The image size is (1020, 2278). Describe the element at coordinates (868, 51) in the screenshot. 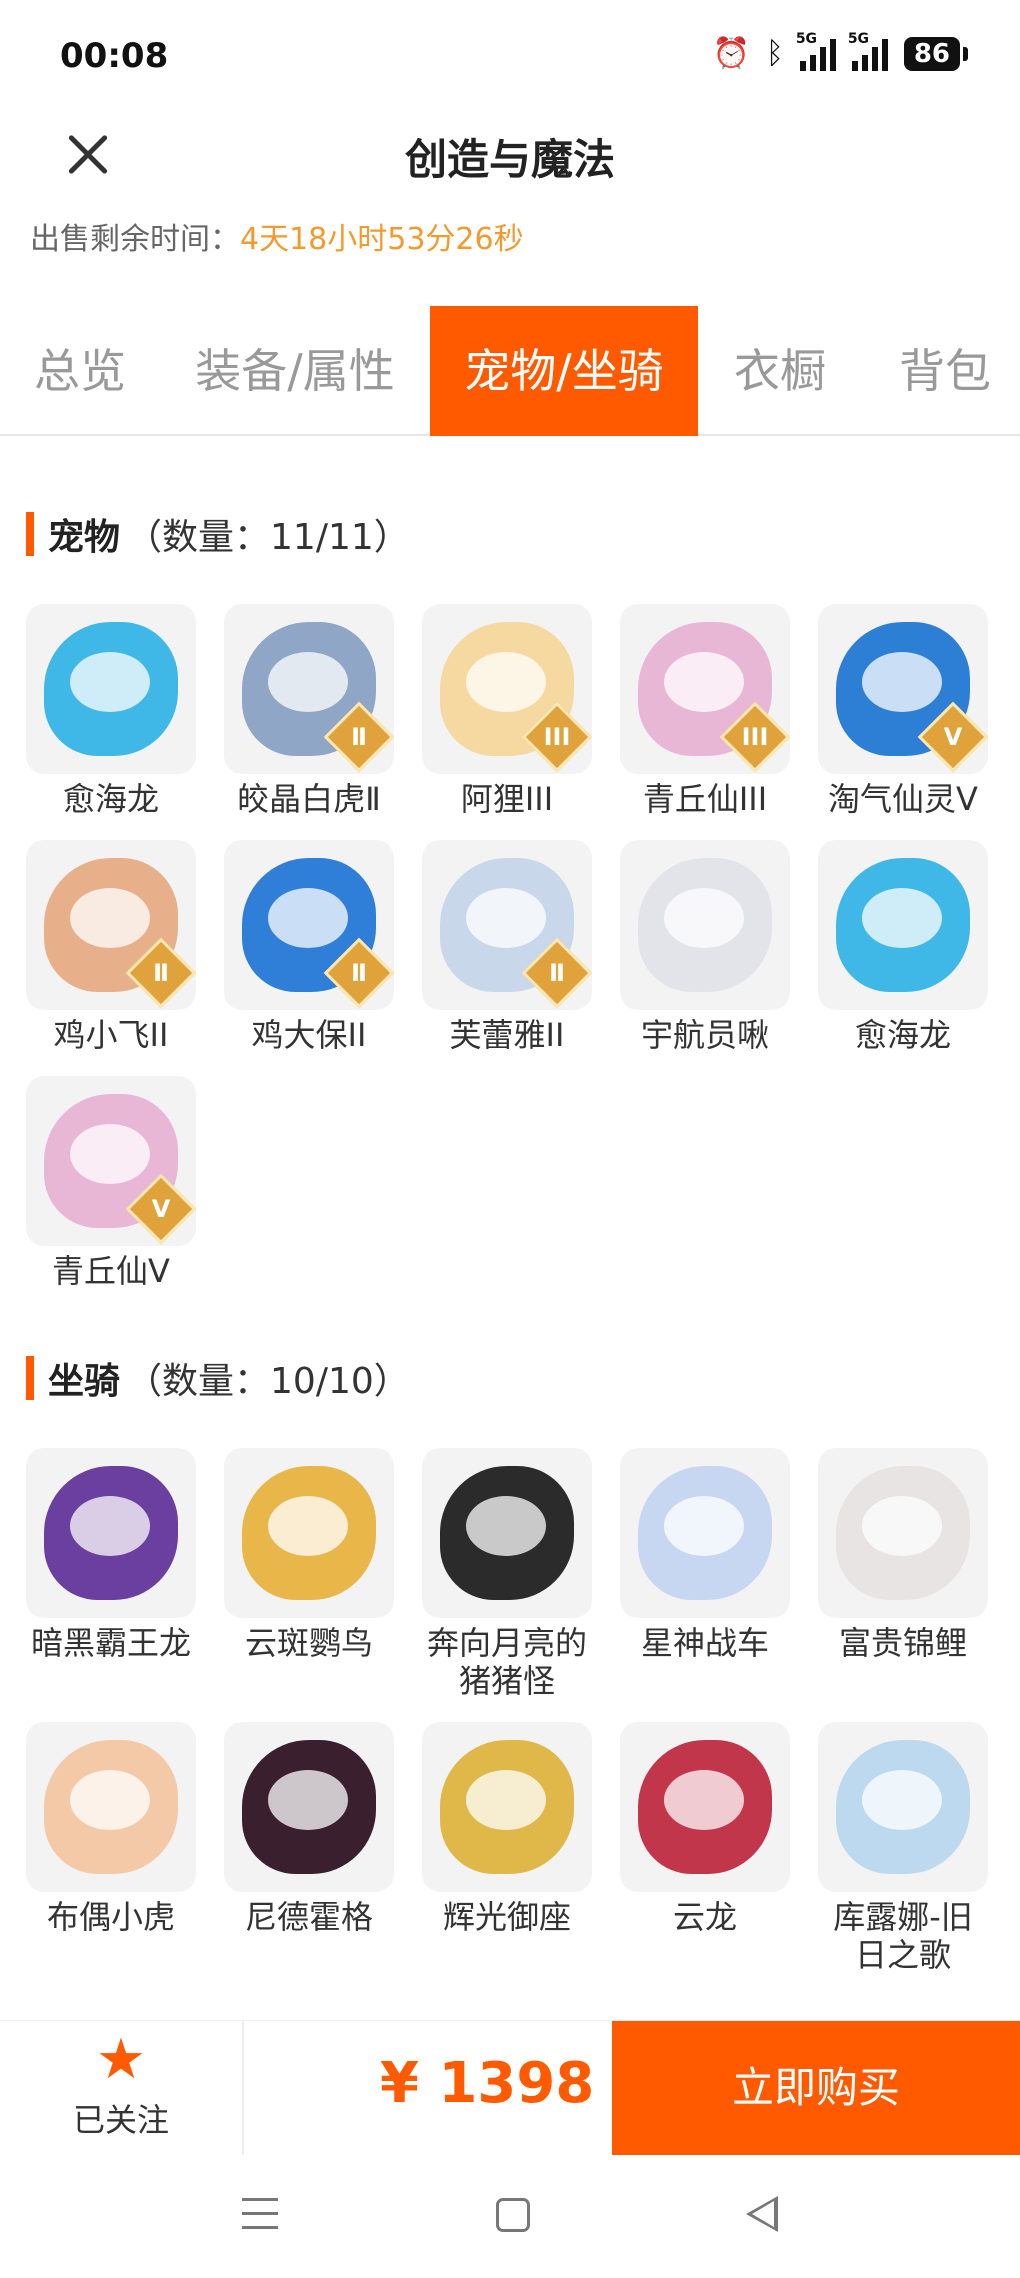

I see `signal-icon-2: 5G` at that location.